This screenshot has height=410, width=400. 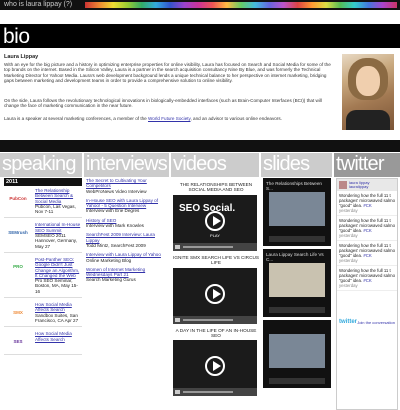 I want to click on portrait-photo, so click(x=368, y=92).